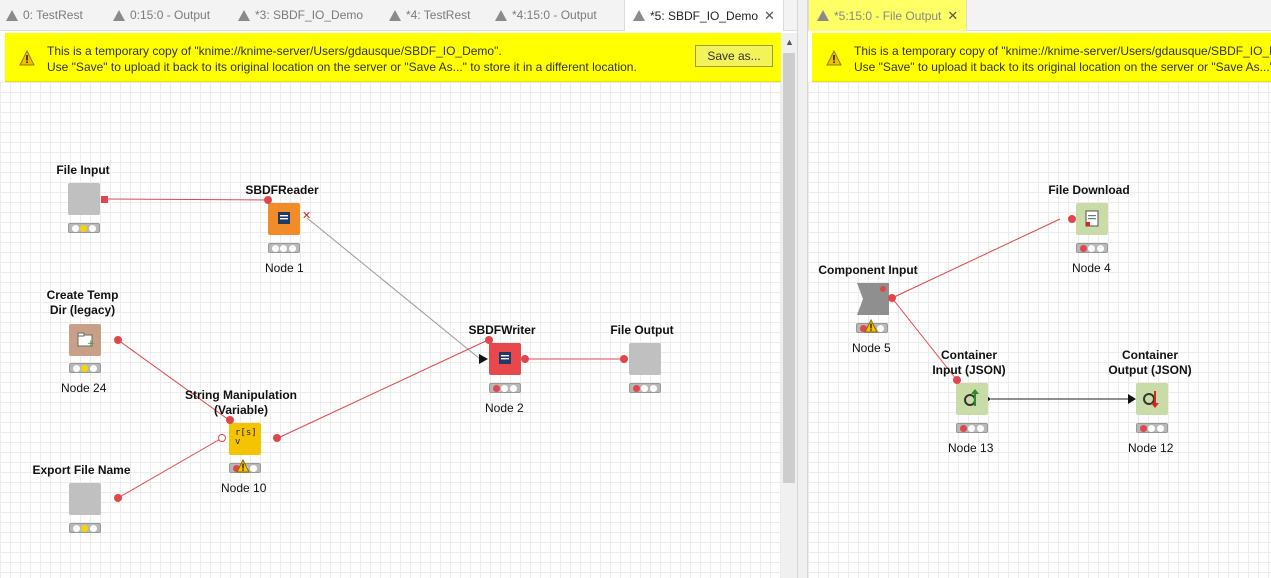 Image resolution: width=1271 pixels, height=578 pixels. Describe the element at coordinates (789, 268) in the screenshot. I see `scrollbar-thumb` at that location.